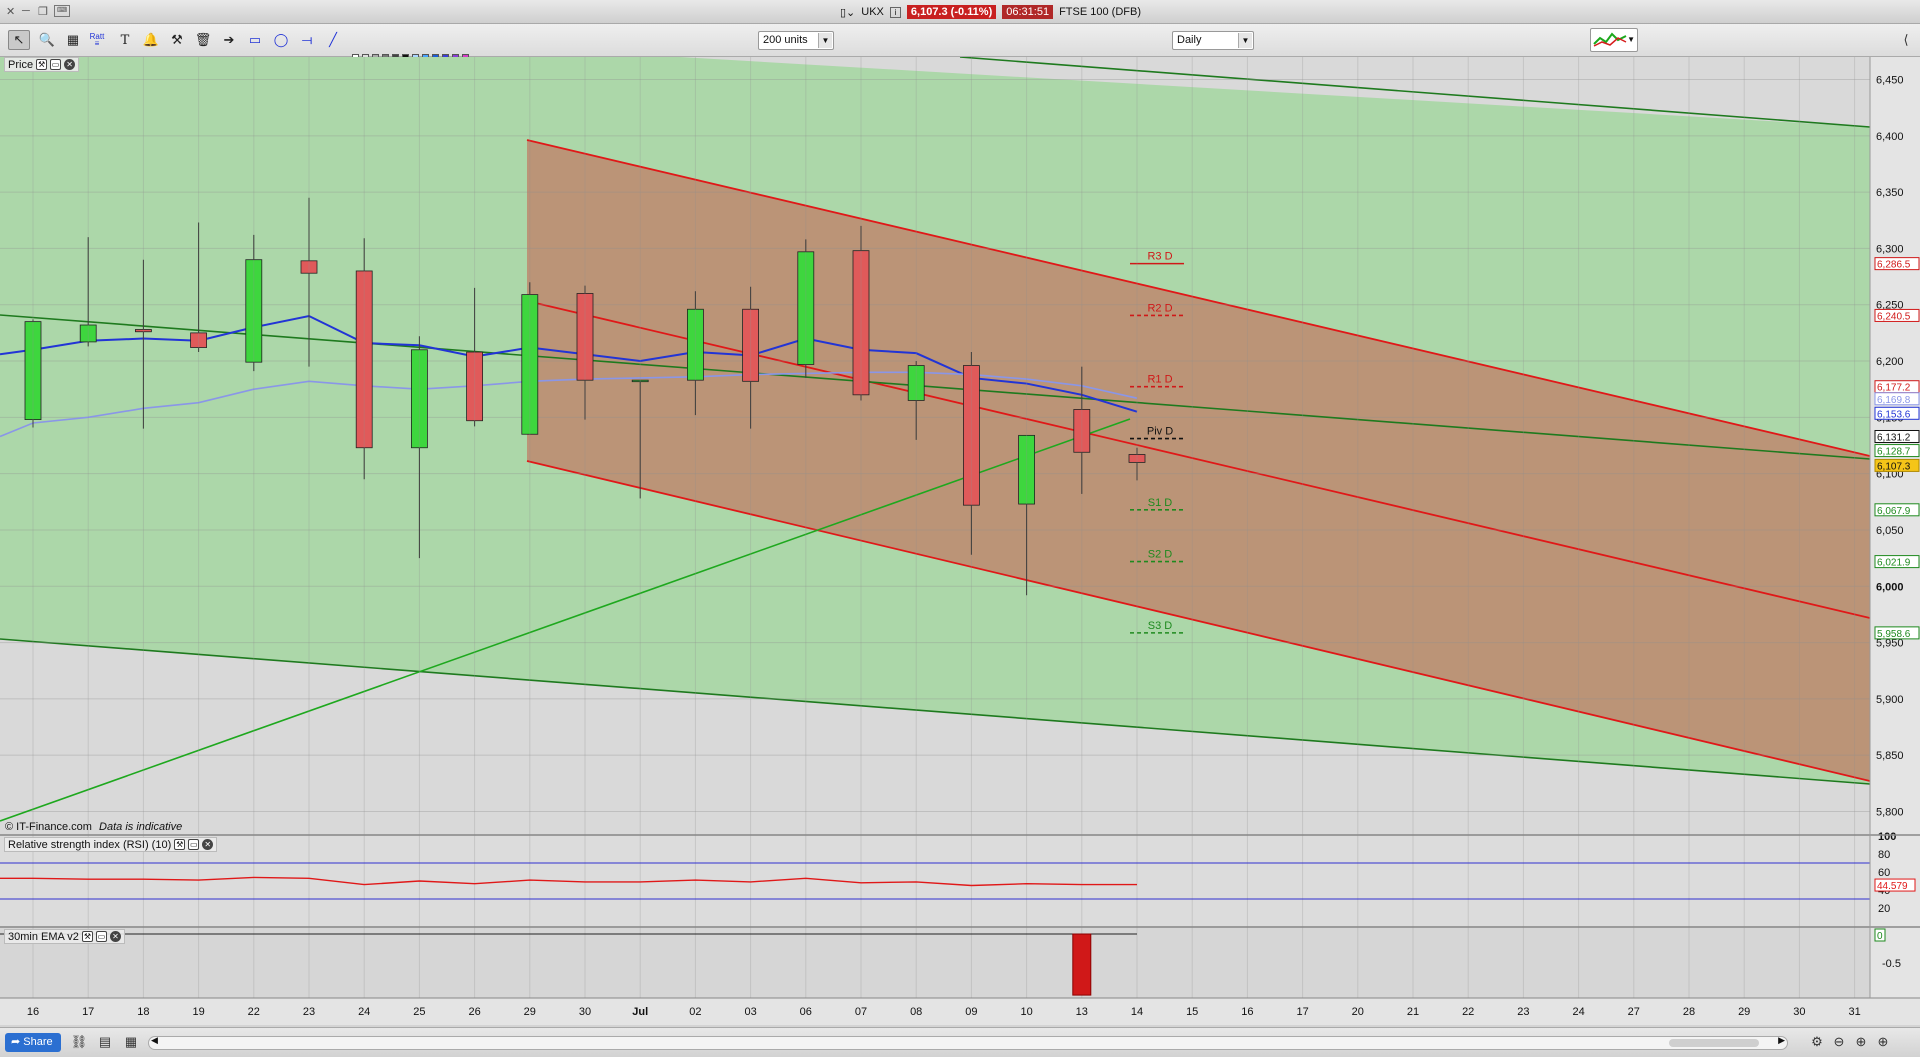 The image size is (1920, 1057). Describe the element at coordinates (1894, 563) in the screenshot. I see `price-tag-label: 6,021.9` at that location.